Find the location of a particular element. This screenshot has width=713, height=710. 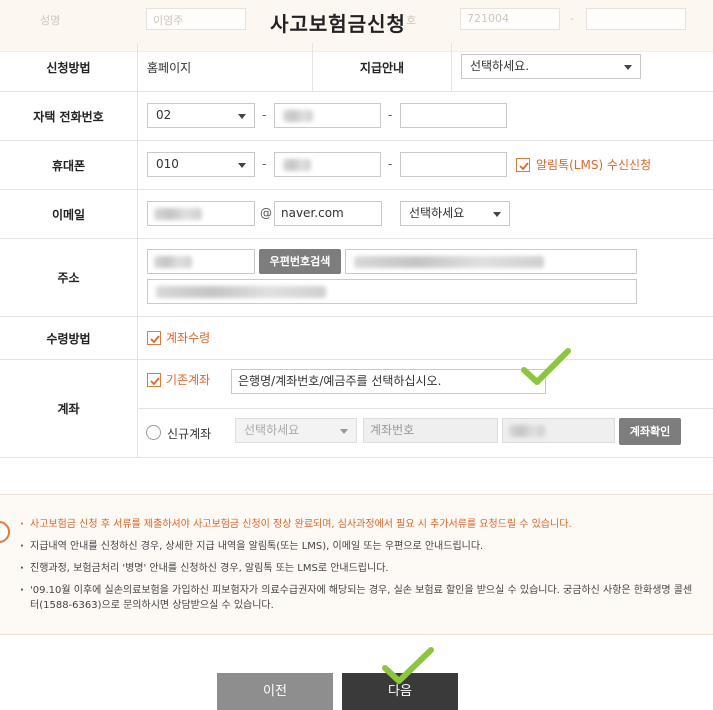

new-account-radio is located at coordinates (153, 432).